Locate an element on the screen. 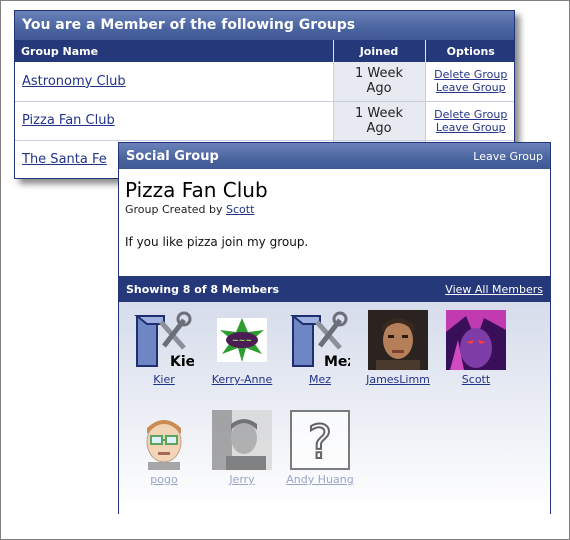 The height and width of the screenshot is (540, 570). cartoon-logo-avatar: ~~~ is located at coordinates (242, 340).